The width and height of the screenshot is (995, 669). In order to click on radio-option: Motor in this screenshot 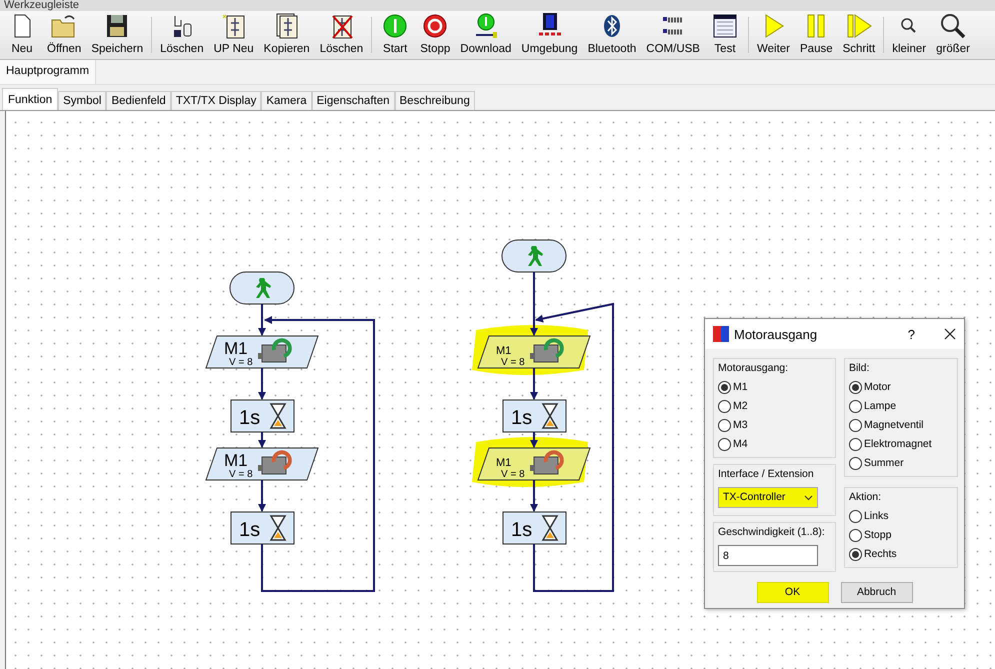, I will do `click(869, 387)`.